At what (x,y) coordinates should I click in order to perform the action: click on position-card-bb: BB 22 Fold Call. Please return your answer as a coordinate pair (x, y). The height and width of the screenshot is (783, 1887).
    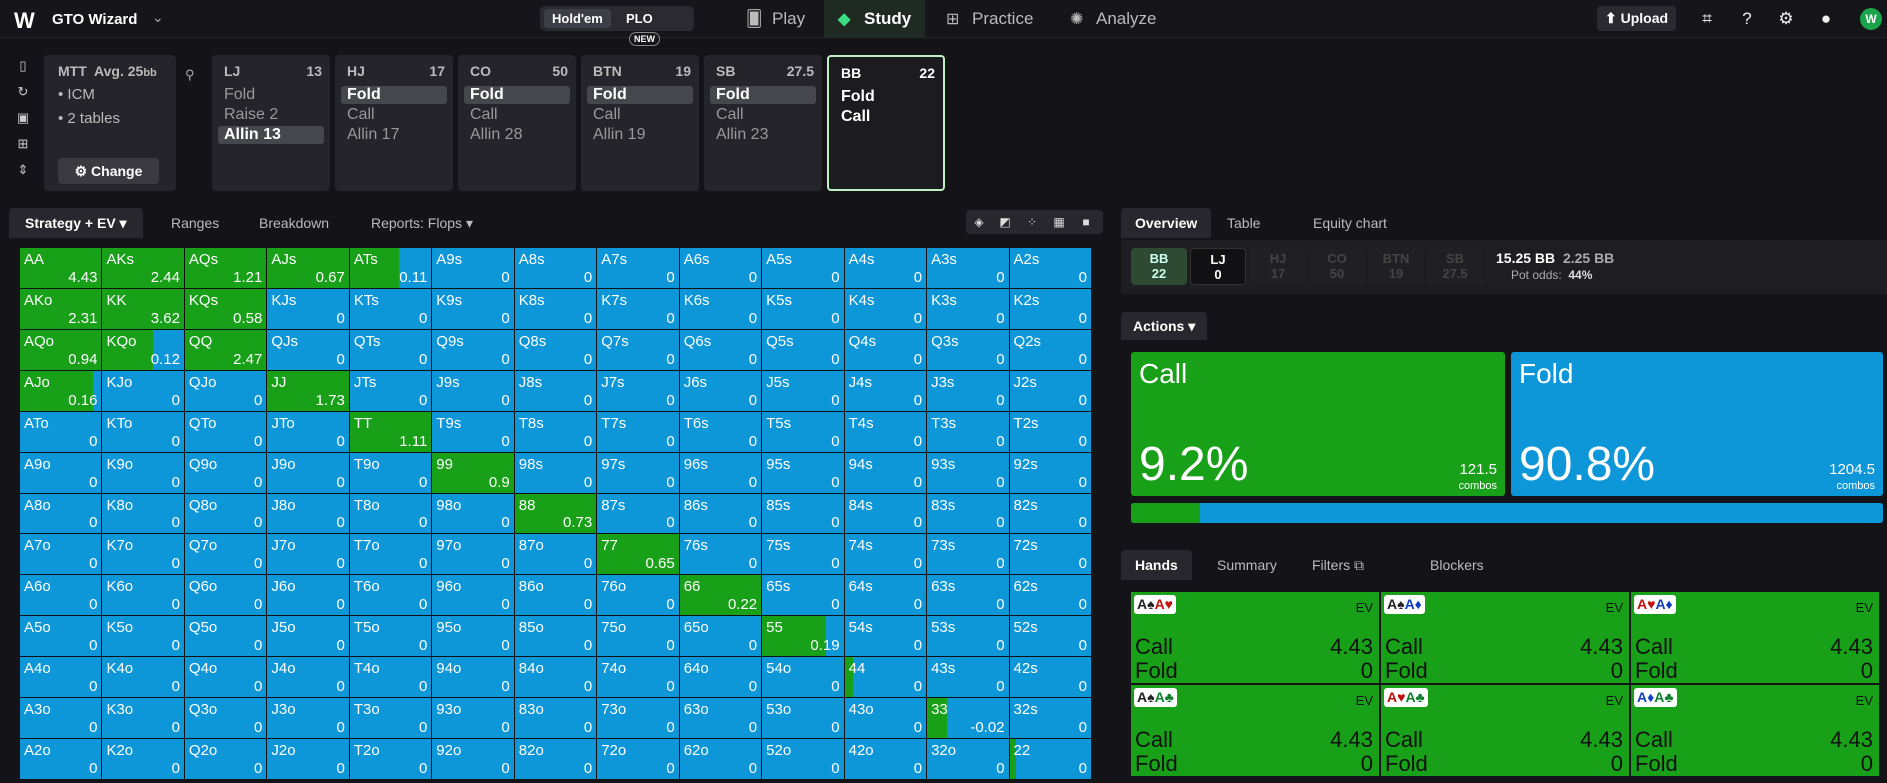
    Looking at the image, I should click on (886, 123).